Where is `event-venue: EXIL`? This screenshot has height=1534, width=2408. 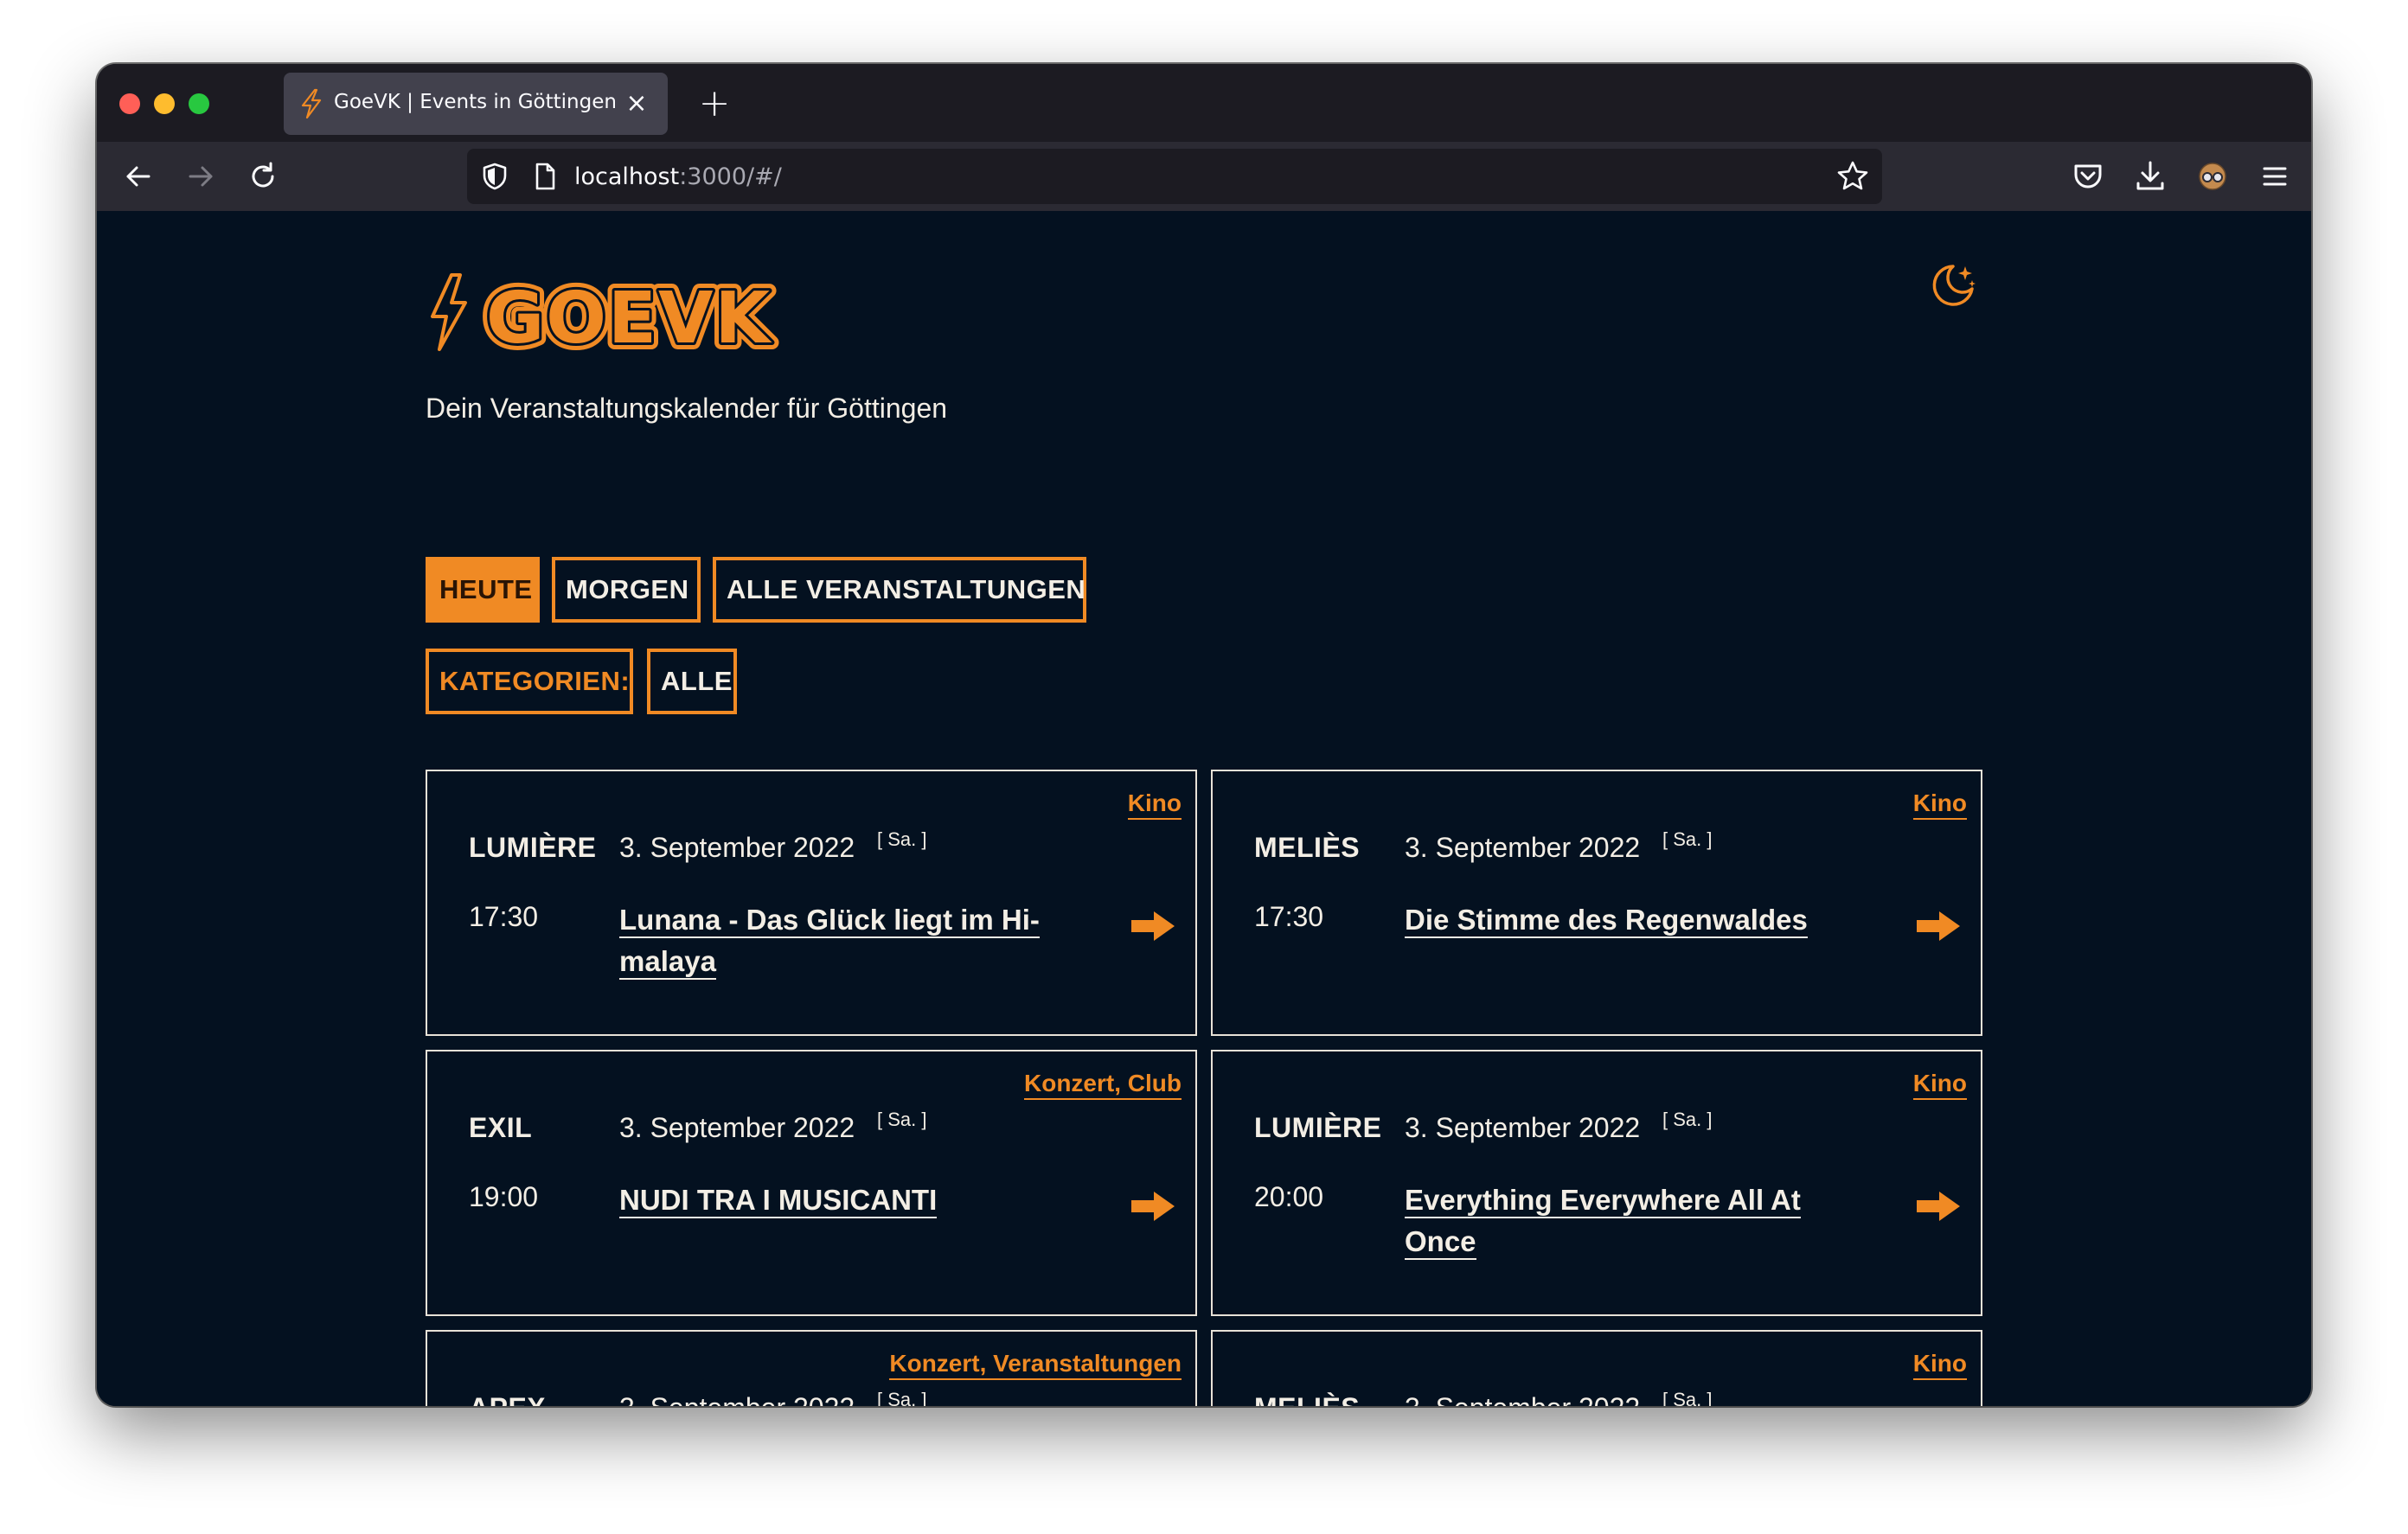
event-venue: EXIL is located at coordinates (501, 1127).